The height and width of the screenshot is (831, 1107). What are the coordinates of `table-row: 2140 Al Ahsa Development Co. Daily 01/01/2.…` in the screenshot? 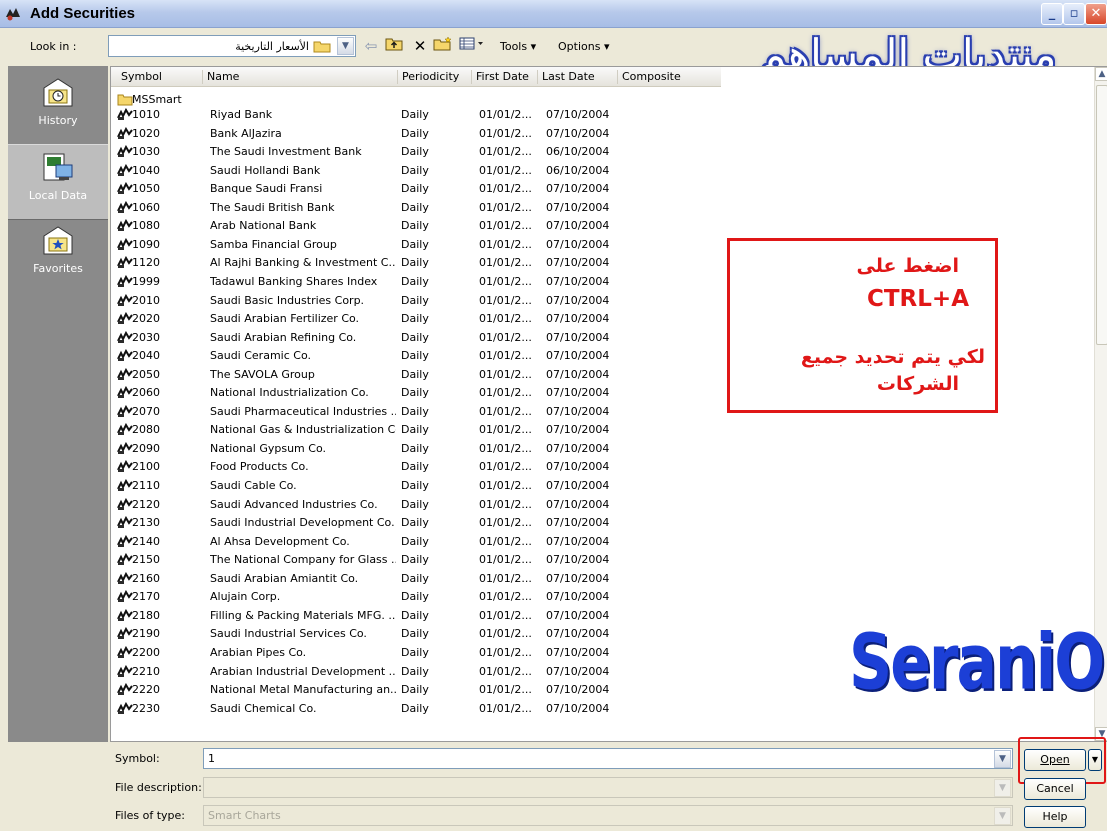 It's located at (416, 541).